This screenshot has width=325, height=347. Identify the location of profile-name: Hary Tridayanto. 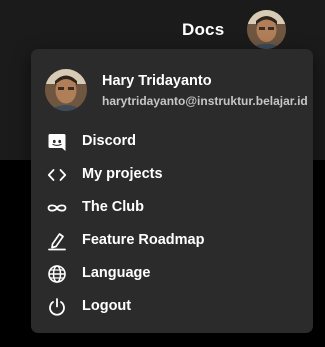
(157, 81).